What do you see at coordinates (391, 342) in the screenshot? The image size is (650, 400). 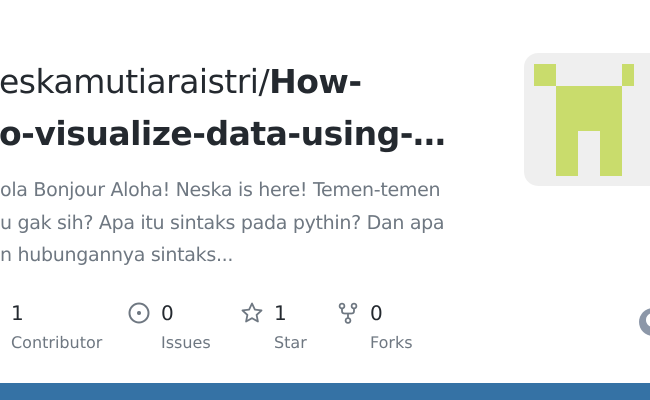 I see `stat-label: Forks` at bounding box center [391, 342].